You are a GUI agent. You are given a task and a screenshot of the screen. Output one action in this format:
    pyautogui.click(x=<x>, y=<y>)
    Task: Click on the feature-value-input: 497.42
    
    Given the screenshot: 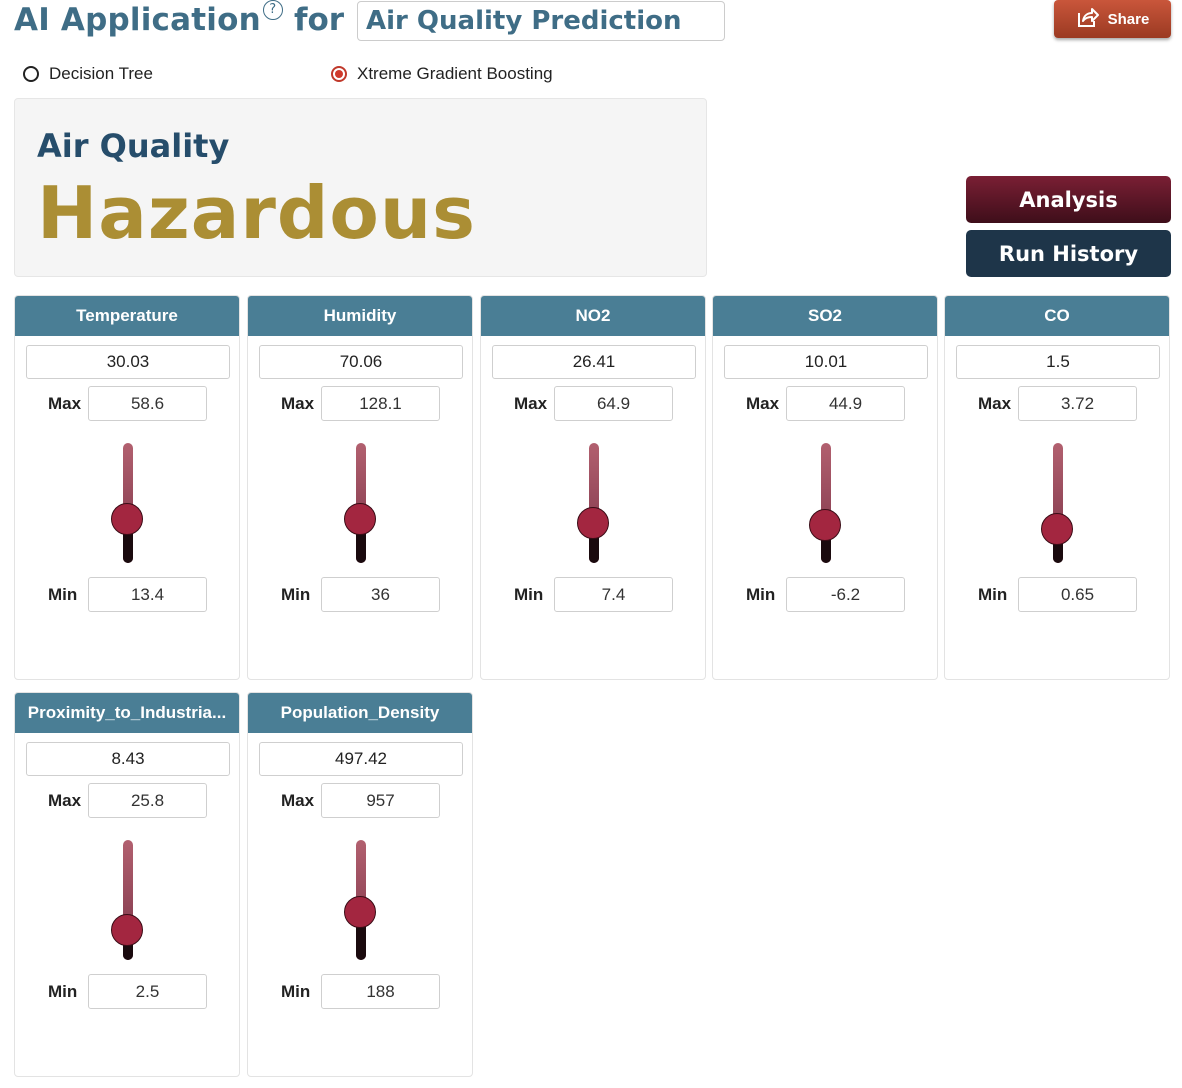 What is the action you would take?
    pyautogui.click(x=361, y=759)
    